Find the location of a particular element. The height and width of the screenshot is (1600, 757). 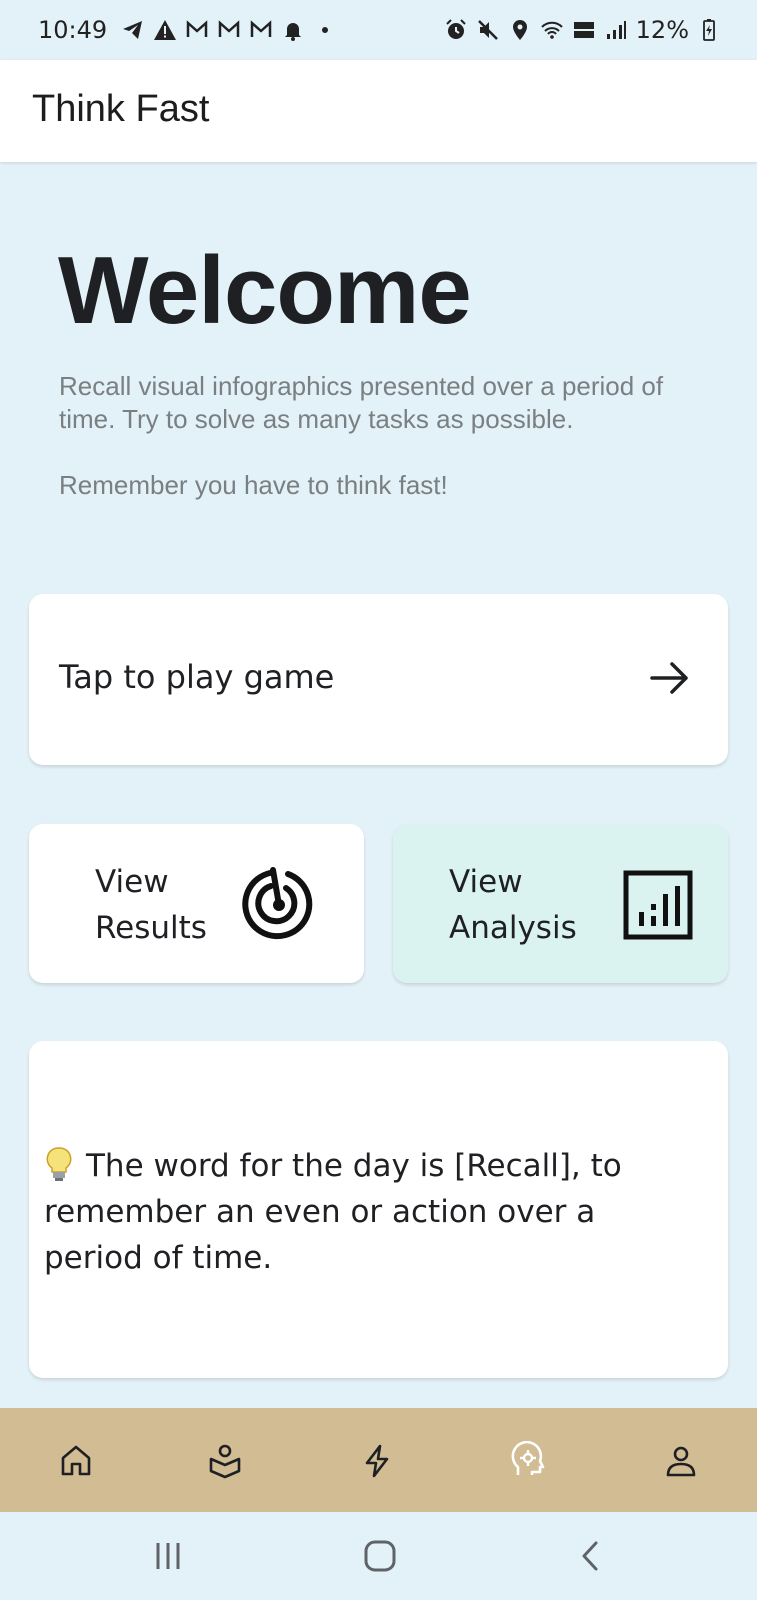

profile-icon is located at coordinates (681, 1461).